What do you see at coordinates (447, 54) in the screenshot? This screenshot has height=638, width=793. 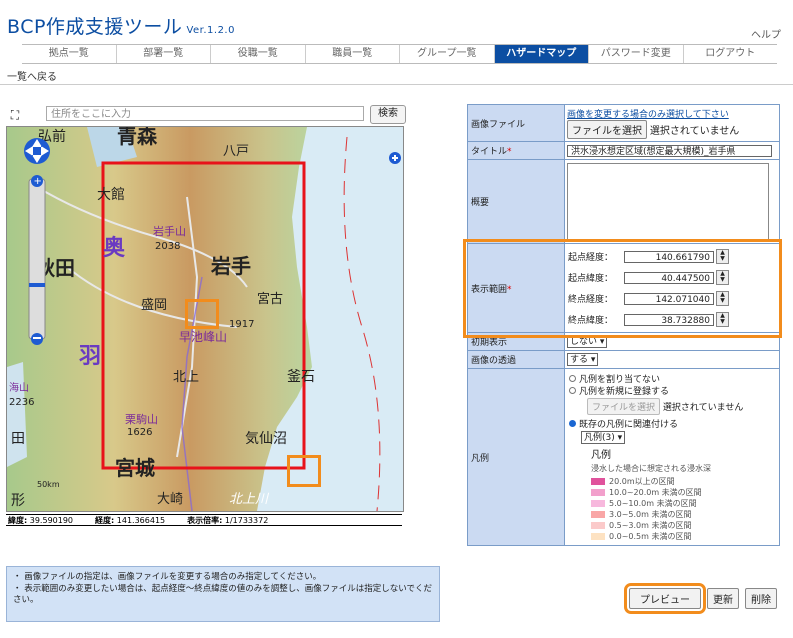 I see `nav-item-groups: グループ一覧` at bounding box center [447, 54].